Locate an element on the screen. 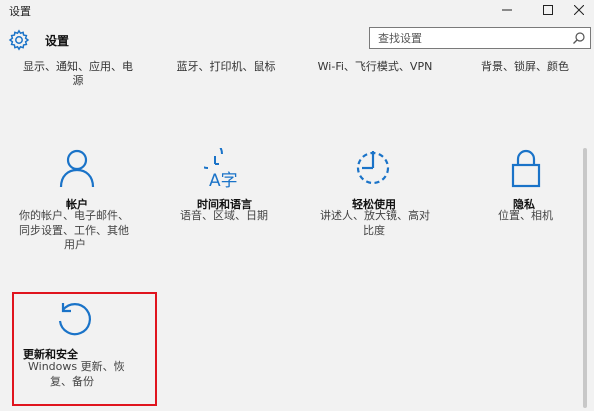  search-icon is located at coordinates (579, 38).